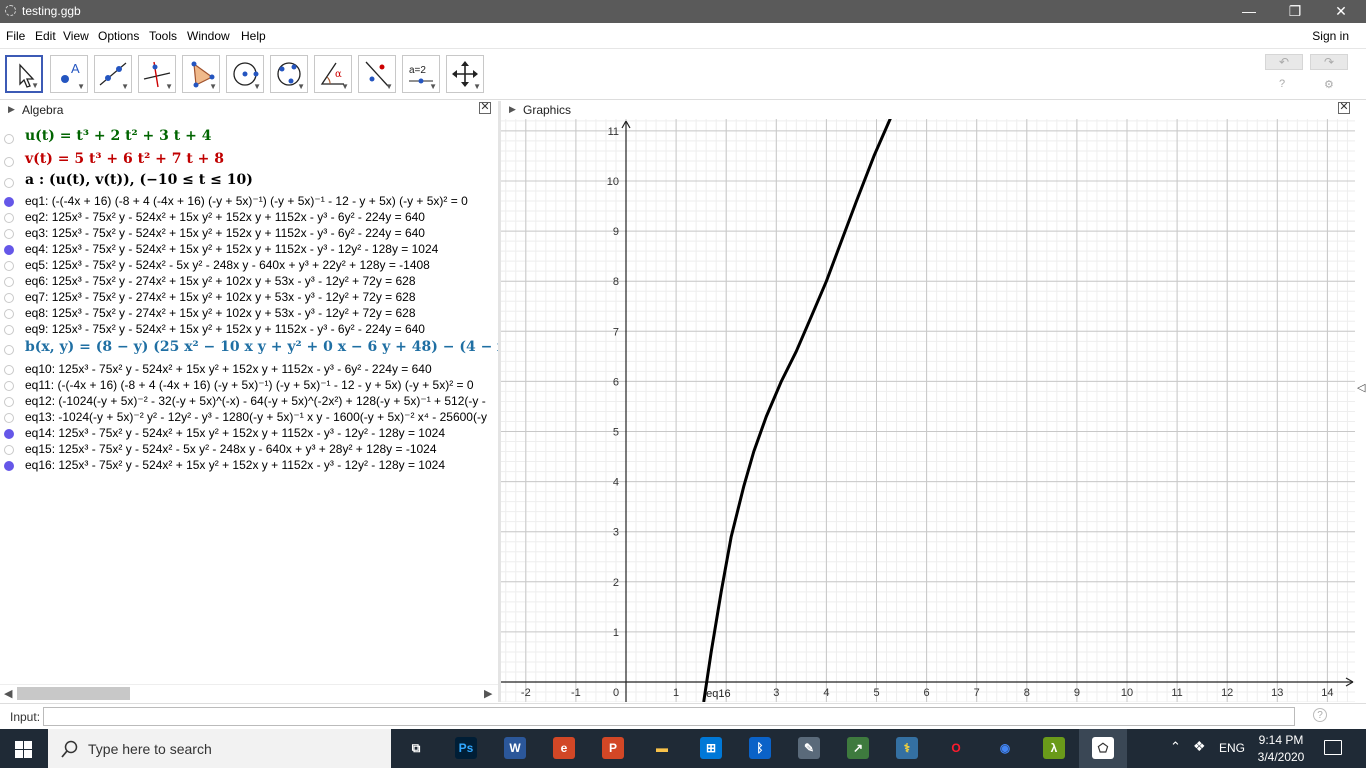  I want to click on taskbar-app-word-icon: W, so click(515, 748).